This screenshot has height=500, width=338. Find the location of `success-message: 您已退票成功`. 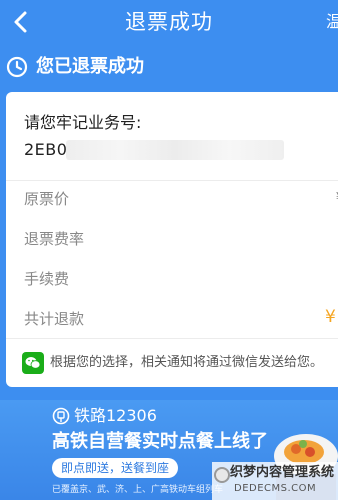

success-message: 您已退票成功 is located at coordinates (90, 66).